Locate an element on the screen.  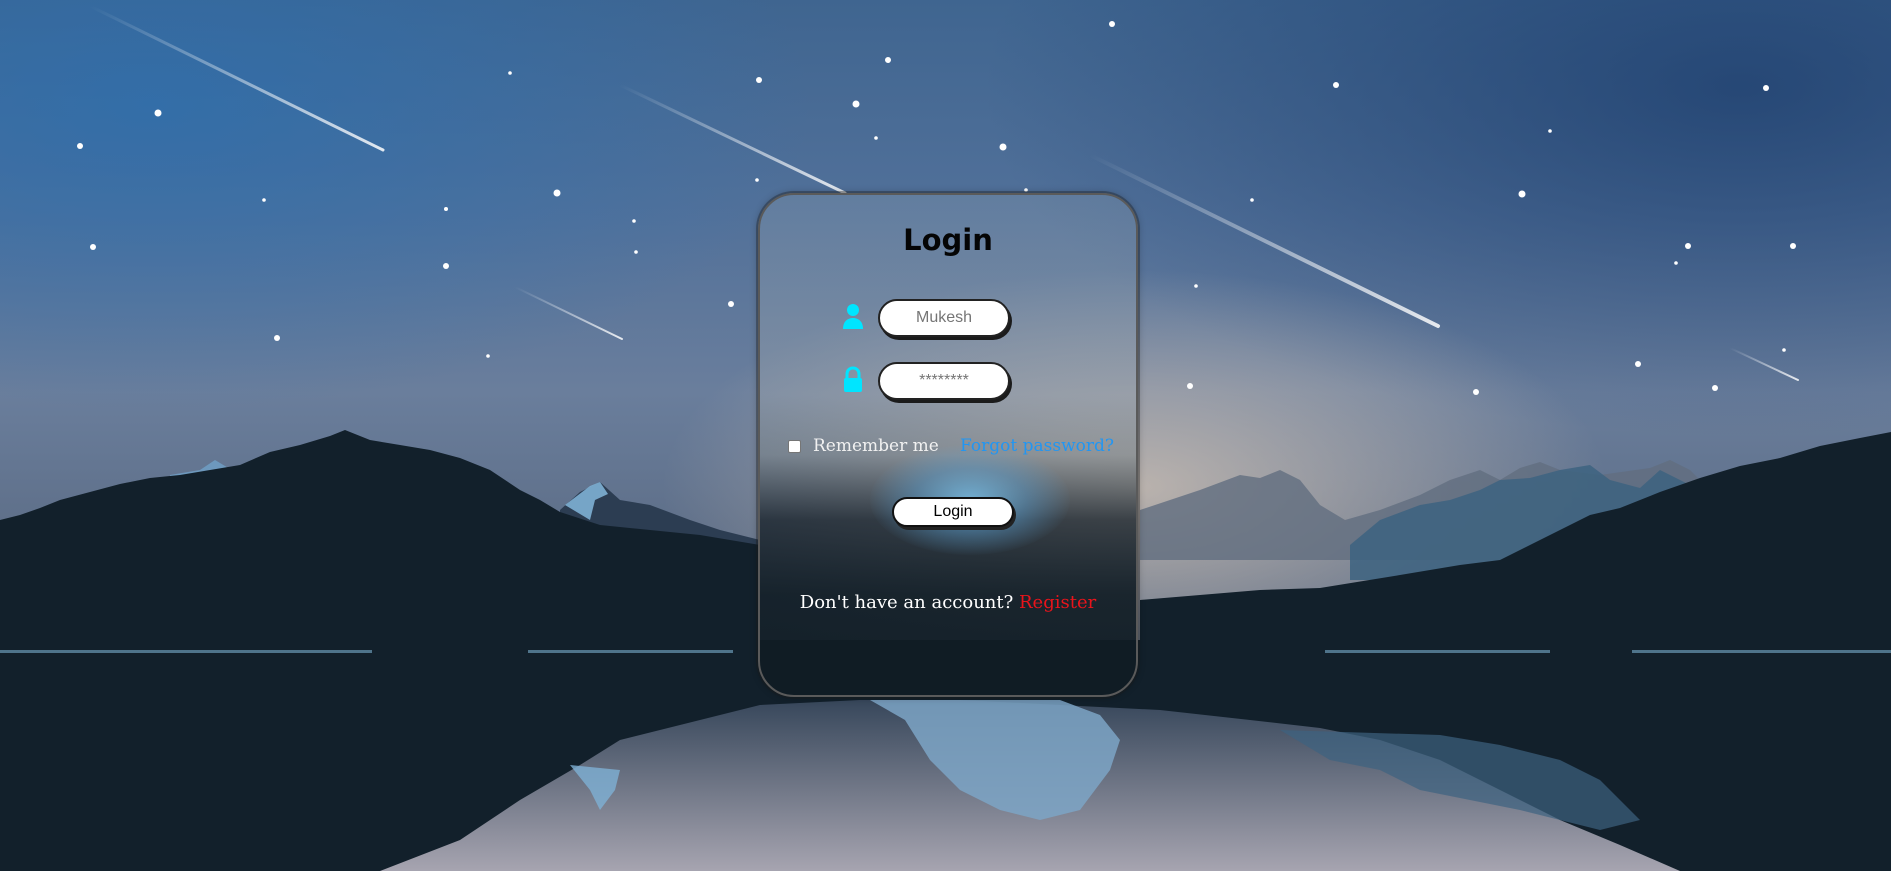
register-link: Register is located at coordinates (1057, 602).